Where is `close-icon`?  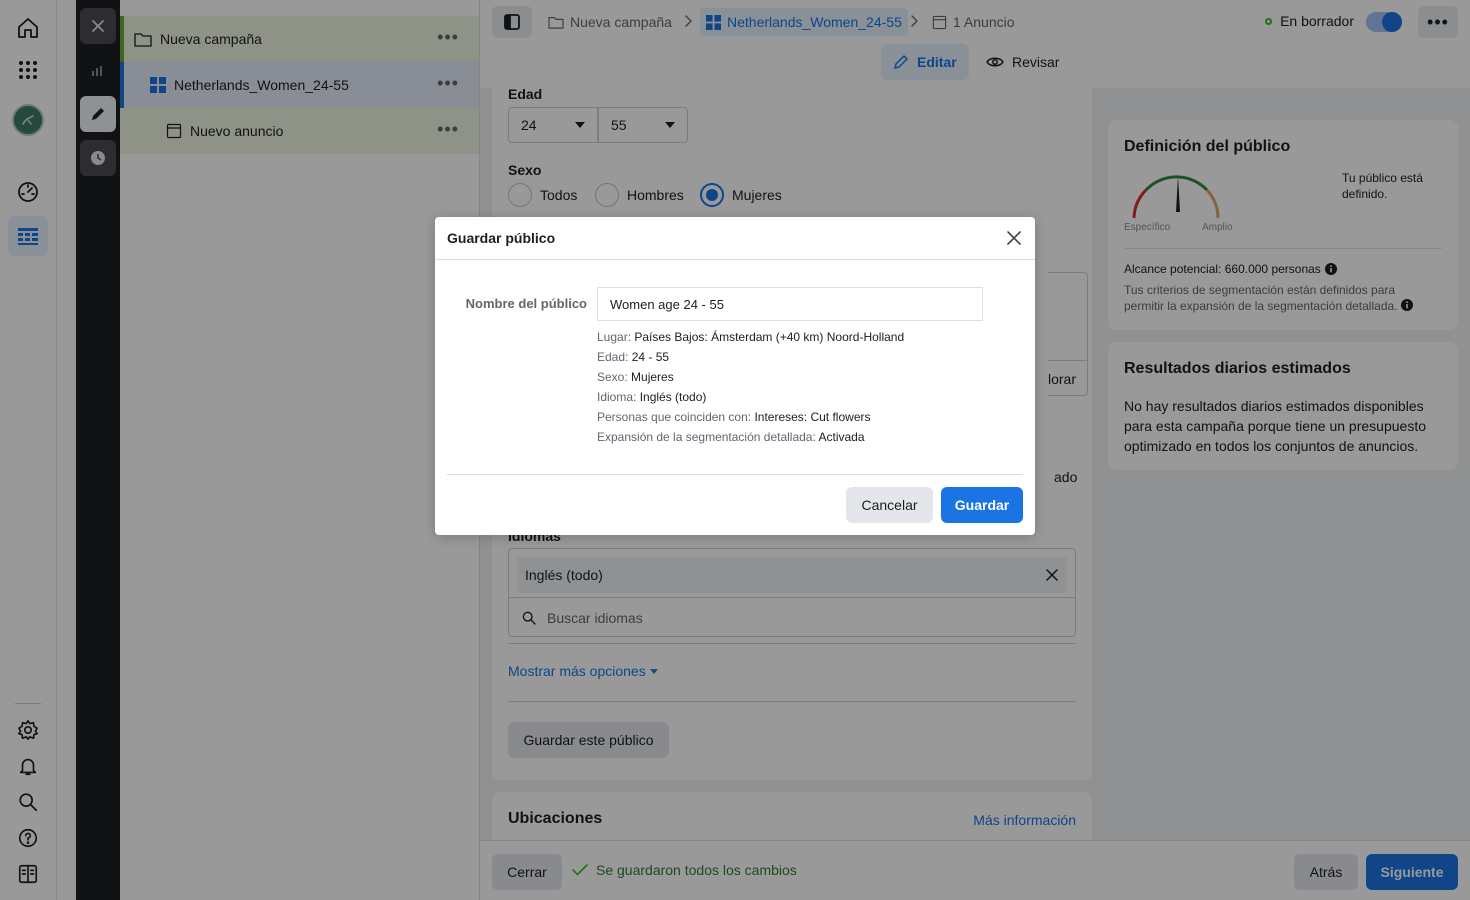 close-icon is located at coordinates (1014, 238).